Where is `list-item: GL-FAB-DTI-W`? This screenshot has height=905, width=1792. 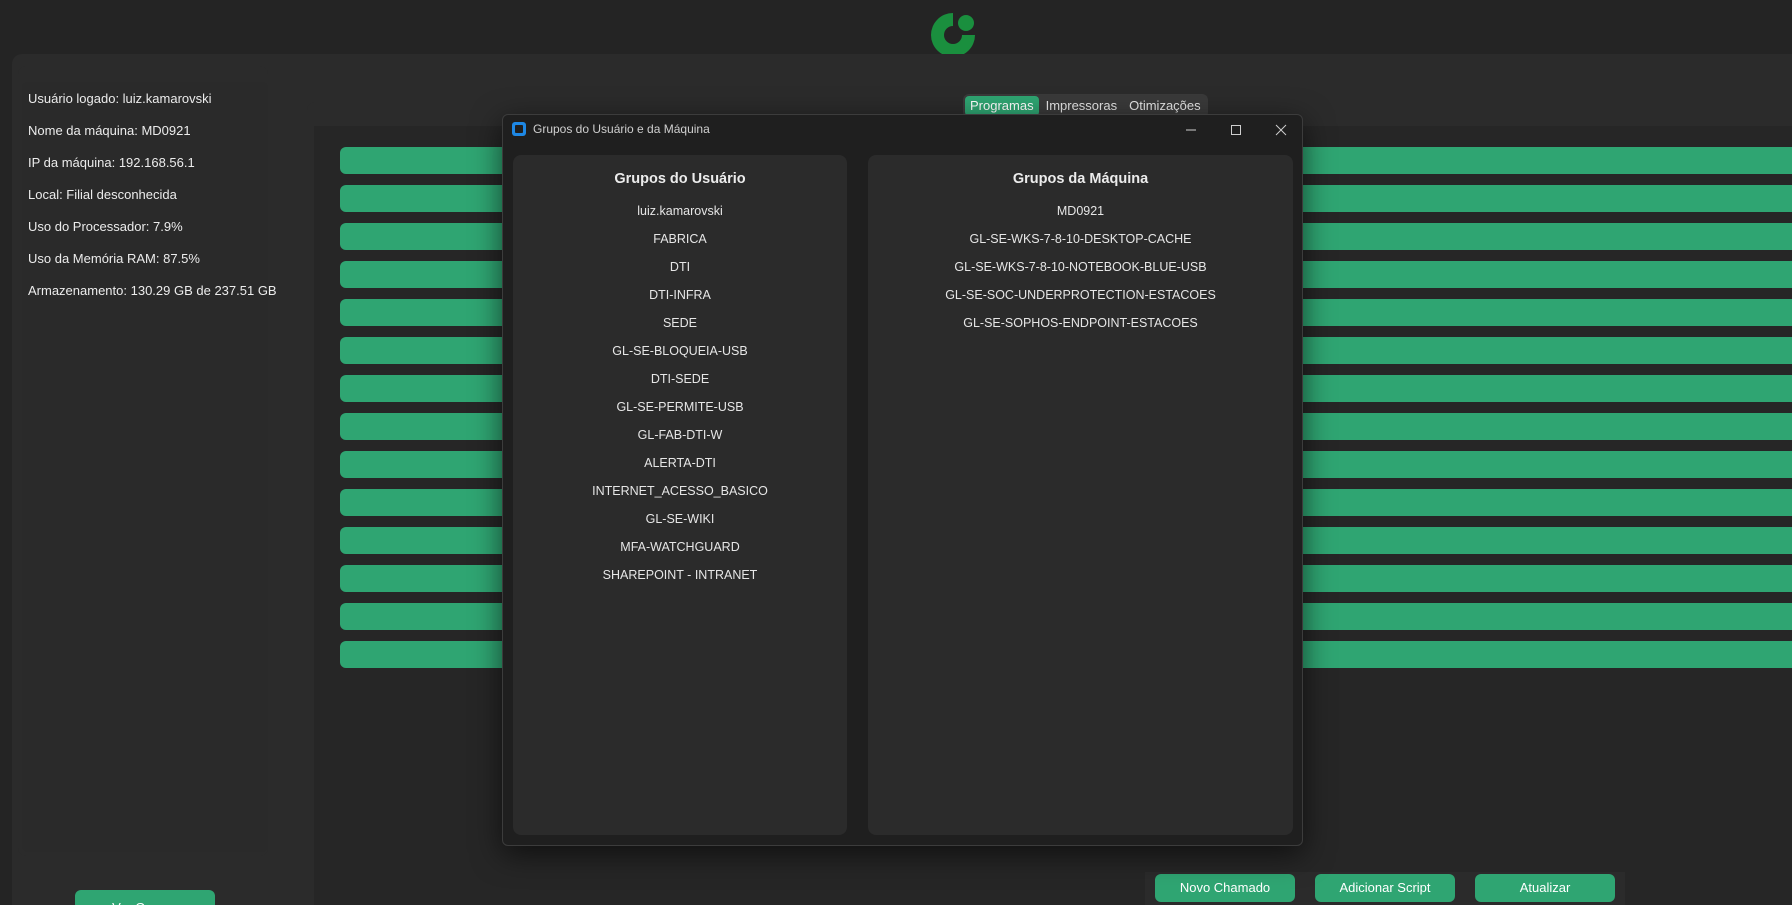 list-item: GL-FAB-DTI-W is located at coordinates (680, 435).